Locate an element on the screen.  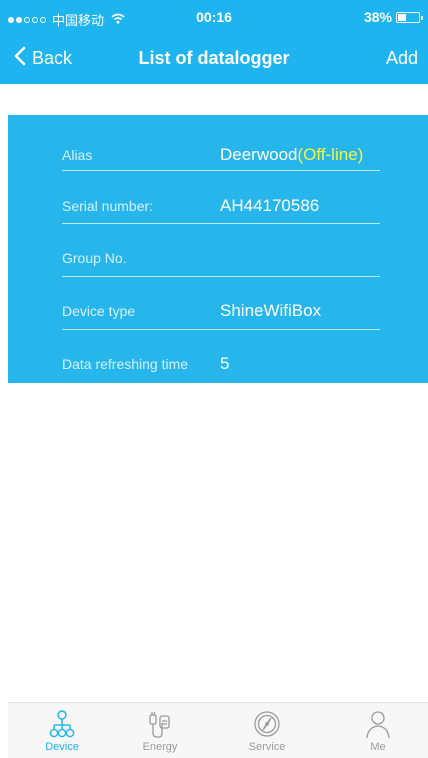
tab-energy: Energy is located at coordinates (160, 731).